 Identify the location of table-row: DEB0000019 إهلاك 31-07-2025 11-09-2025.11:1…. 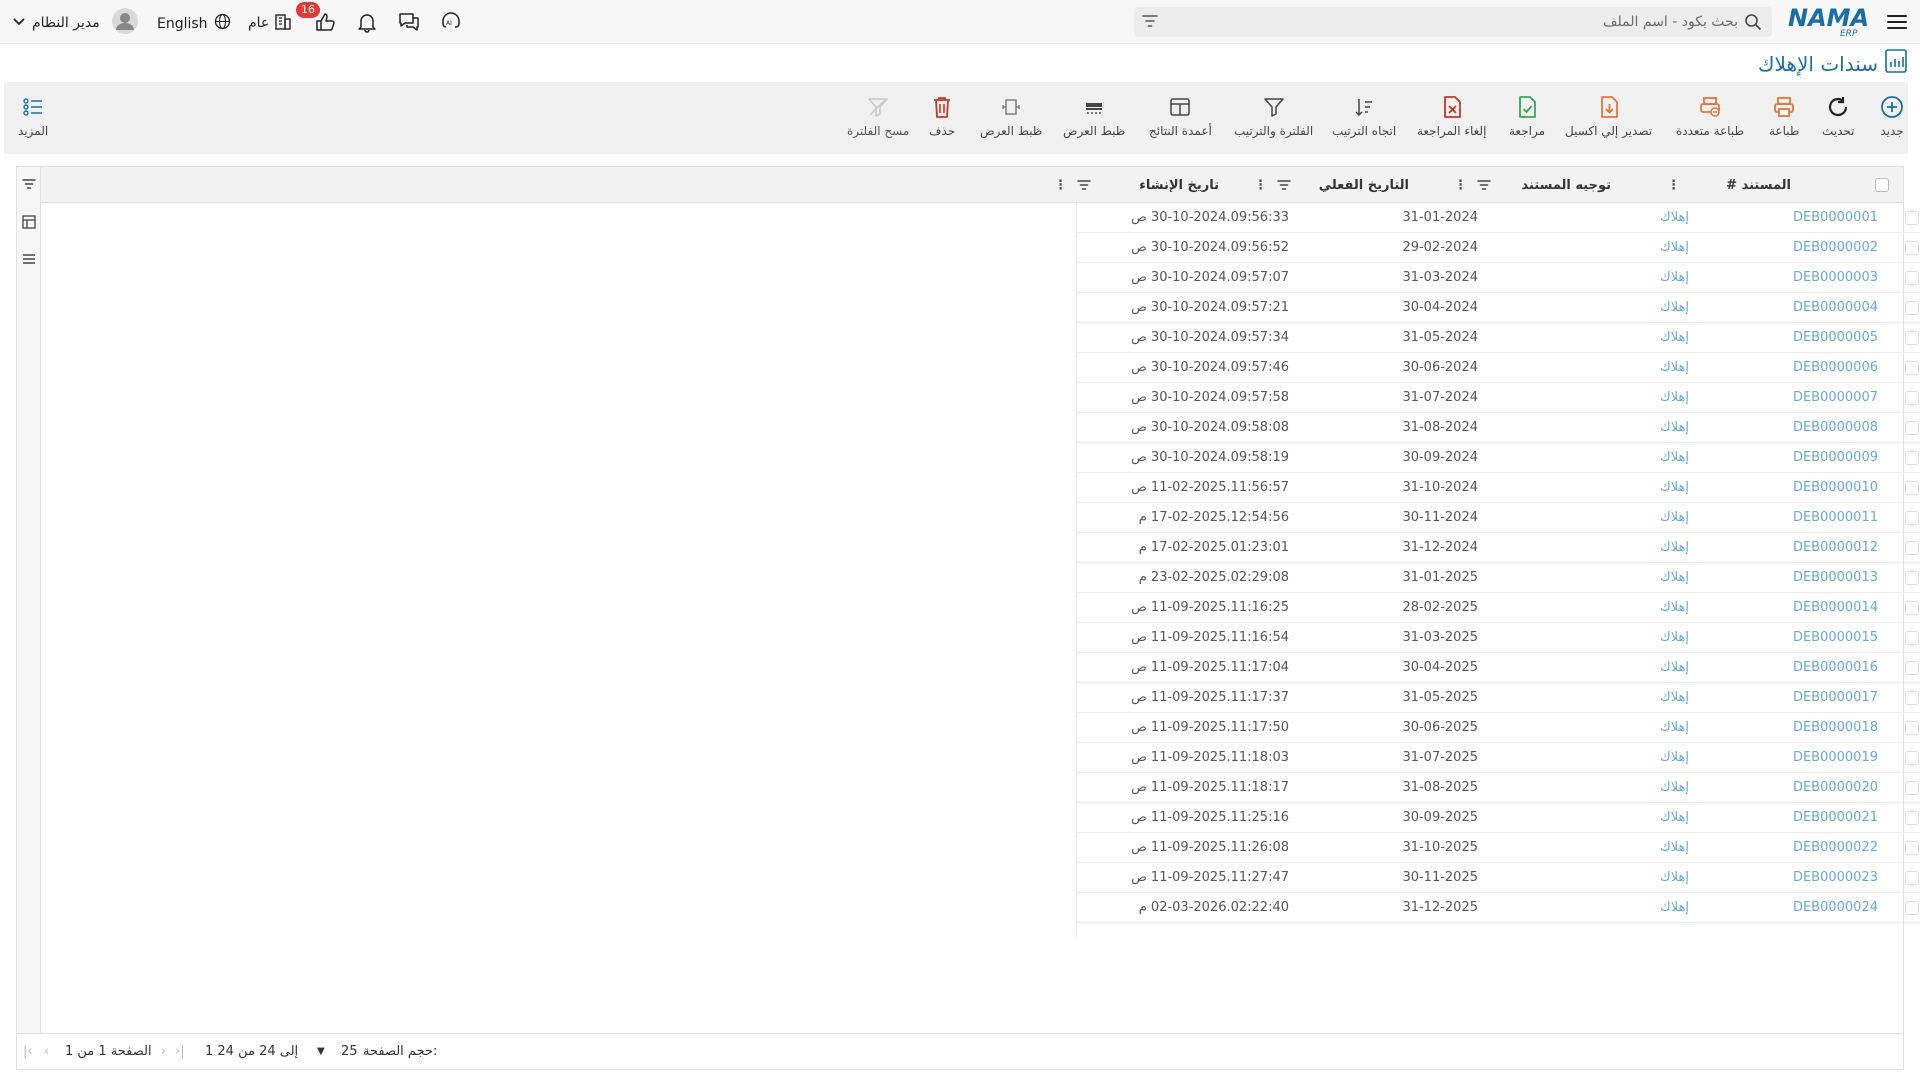
(1498, 758).